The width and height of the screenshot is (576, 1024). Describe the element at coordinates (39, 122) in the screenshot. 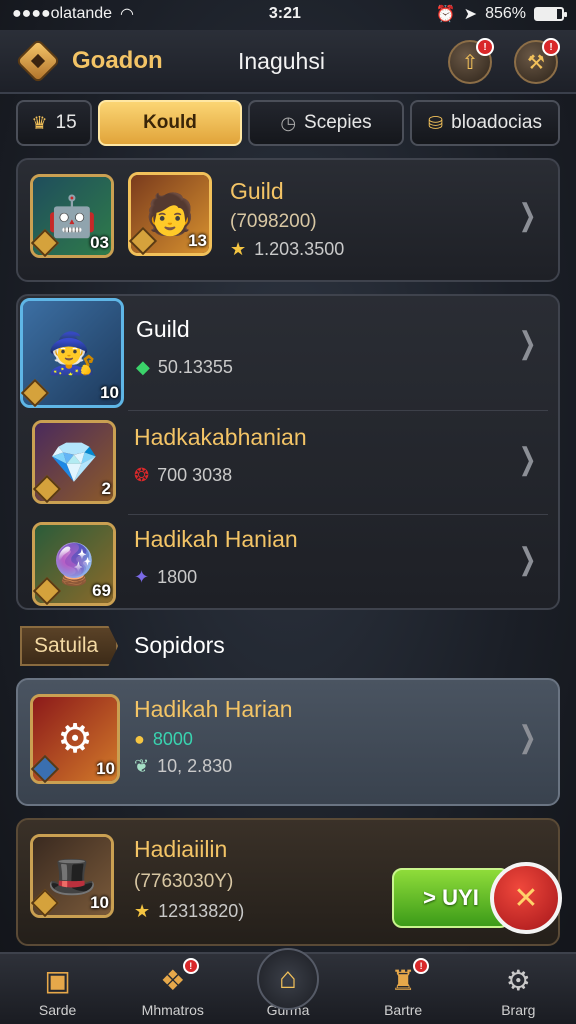

I see `crown-icon: ♛` at that location.